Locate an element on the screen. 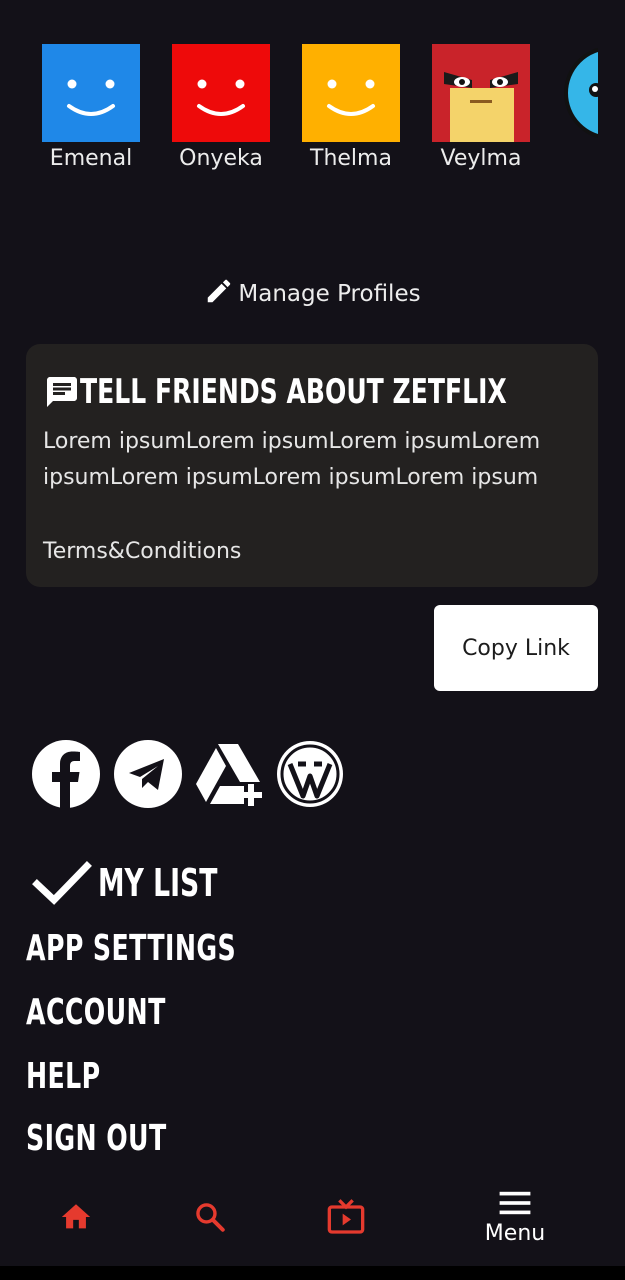  nav-search is located at coordinates (210, 1217).